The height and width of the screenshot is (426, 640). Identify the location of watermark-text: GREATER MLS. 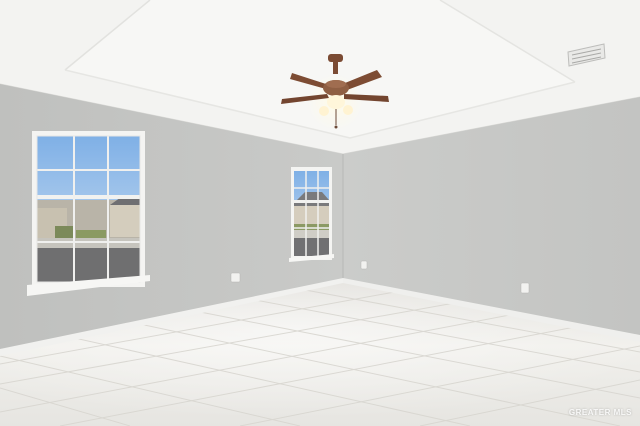
(600, 412).